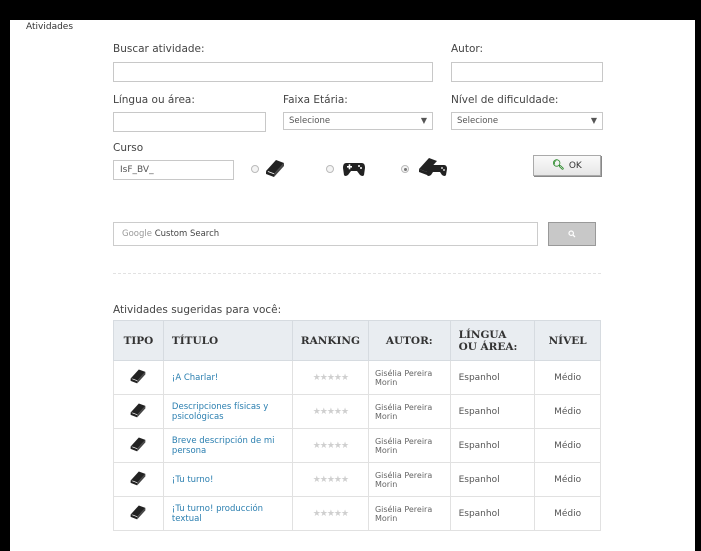  What do you see at coordinates (358, 121) in the screenshot?
I see `age-range-select: Selecione ▼` at bounding box center [358, 121].